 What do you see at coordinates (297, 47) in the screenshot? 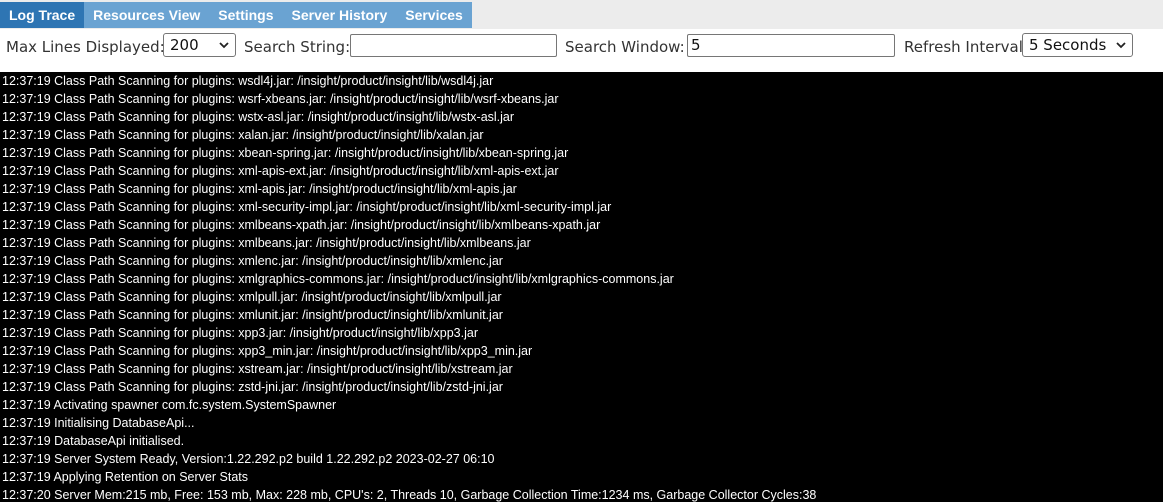
I see `search-string-label: Search String:` at bounding box center [297, 47].